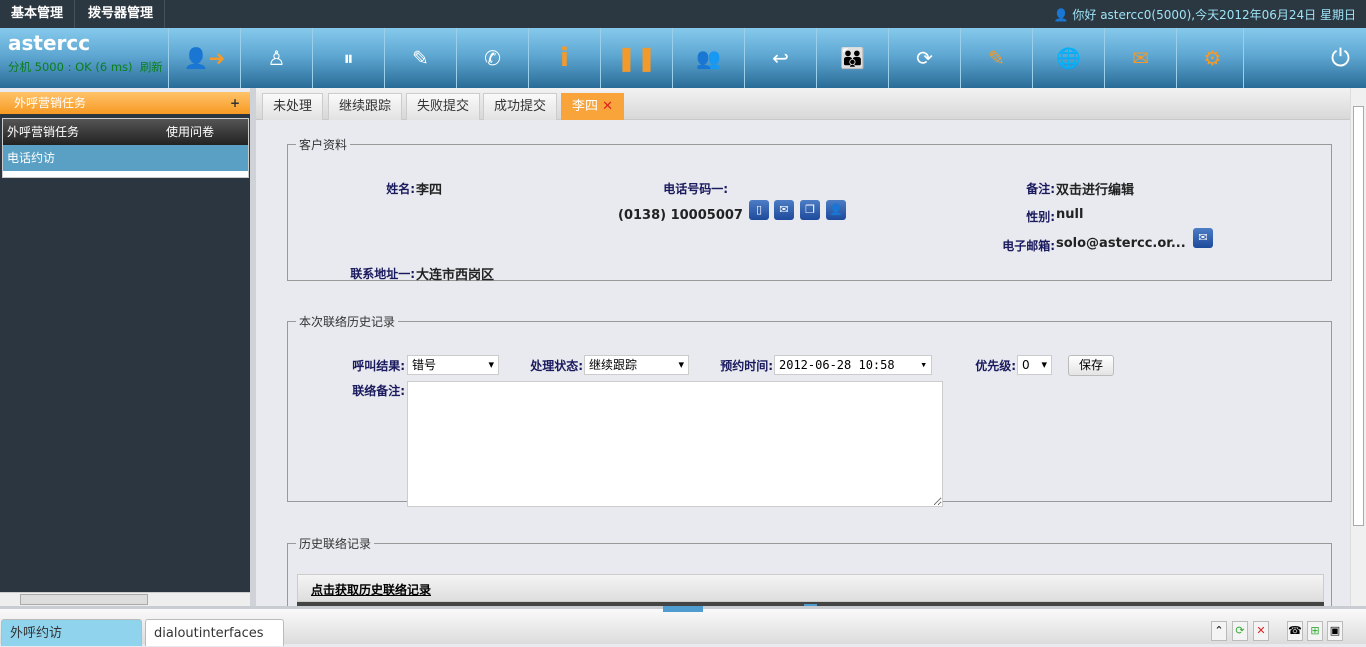 The width and height of the screenshot is (1366, 647). Describe the element at coordinates (453, 365) in the screenshot. I see `call-result-select: 错号` at that location.